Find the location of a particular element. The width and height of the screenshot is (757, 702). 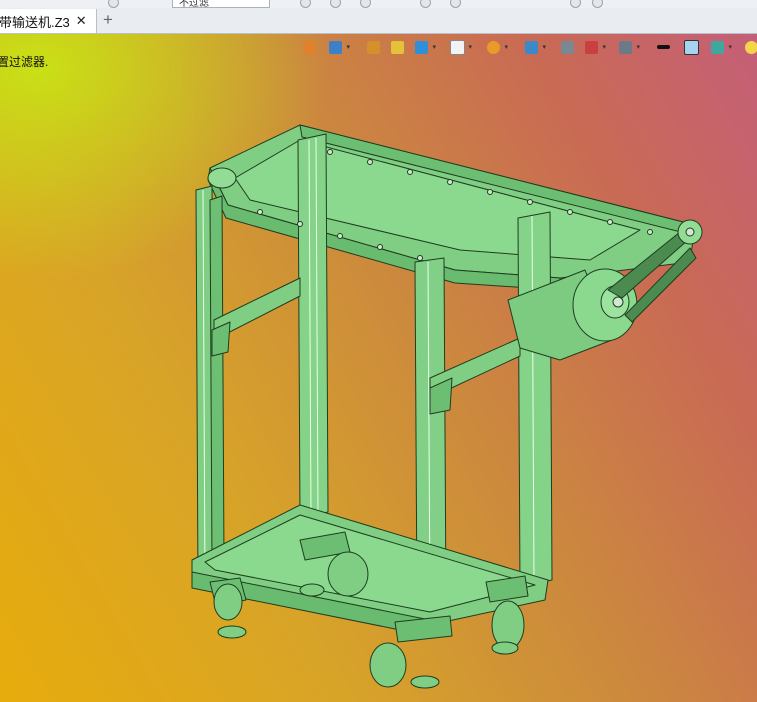

light-bulb-icon is located at coordinates (749, 47).